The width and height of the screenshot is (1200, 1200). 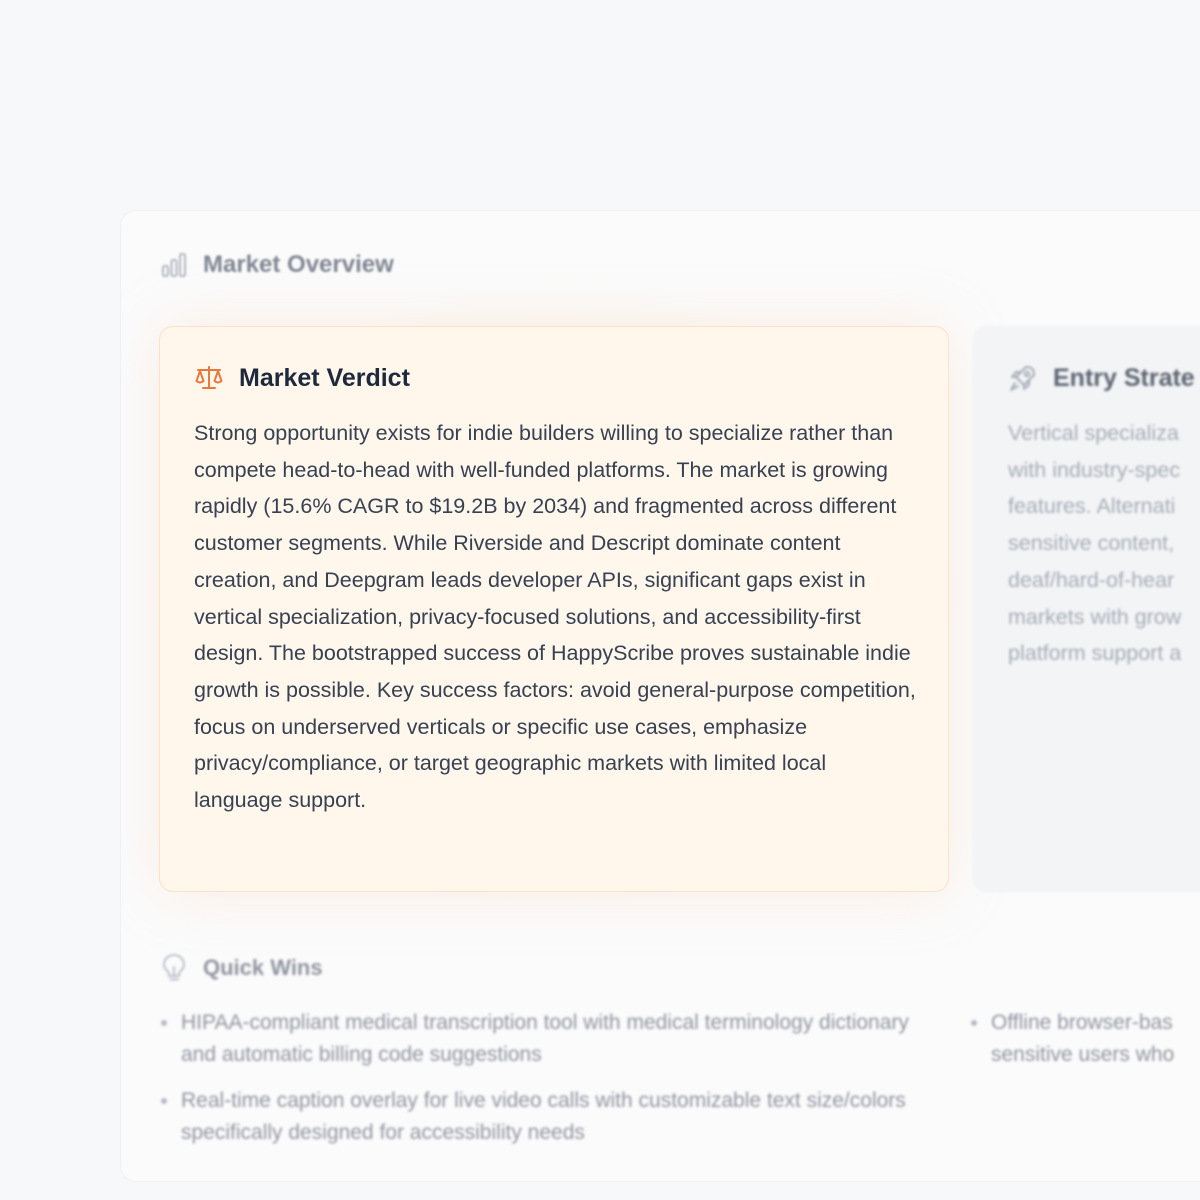 I want to click on lightbulb-icon, so click(x=174, y=967).